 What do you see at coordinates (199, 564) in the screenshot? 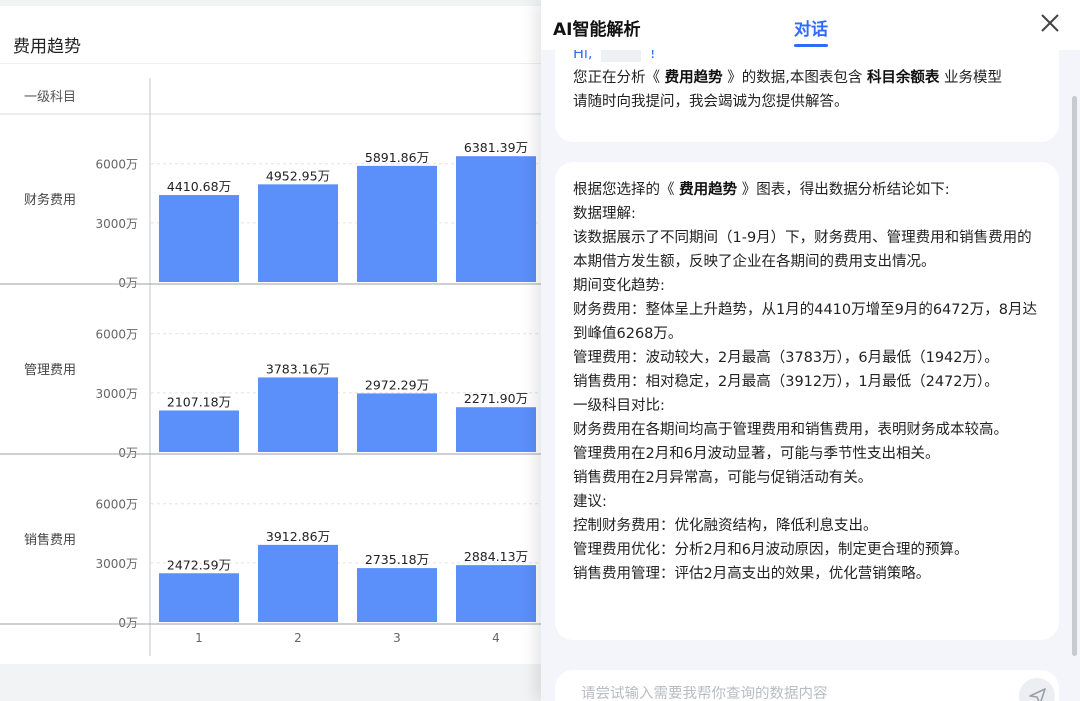
I see `bar-value-label: 2472.59万` at bounding box center [199, 564].